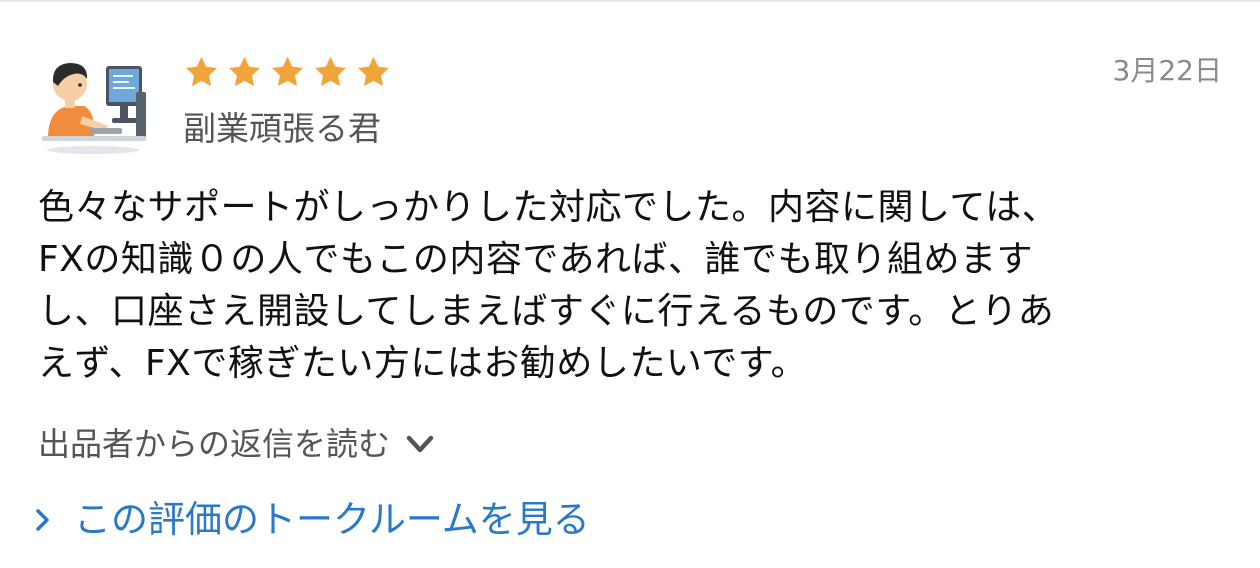 The width and height of the screenshot is (1260, 568). What do you see at coordinates (420, 444) in the screenshot?
I see `chevron-down-icon` at bounding box center [420, 444].